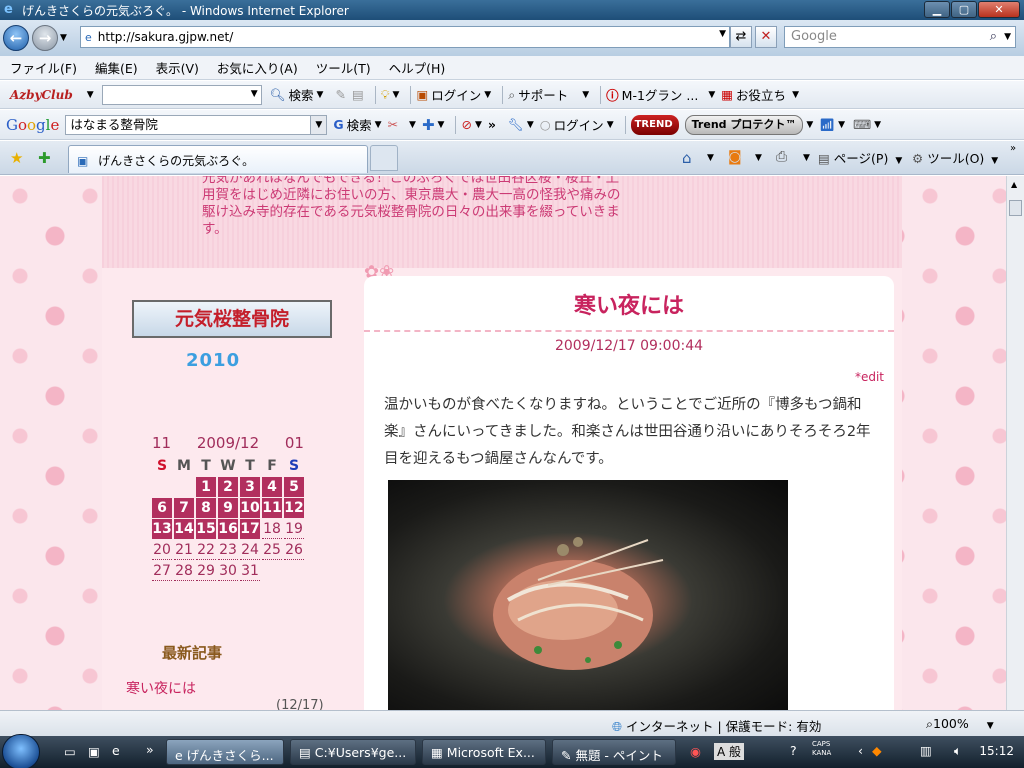 The width and height of the screenshot is (1024, 768). Describe the element at coordinates (250, 529) in the screenshot. I see `calendar-day: 17` at that location.